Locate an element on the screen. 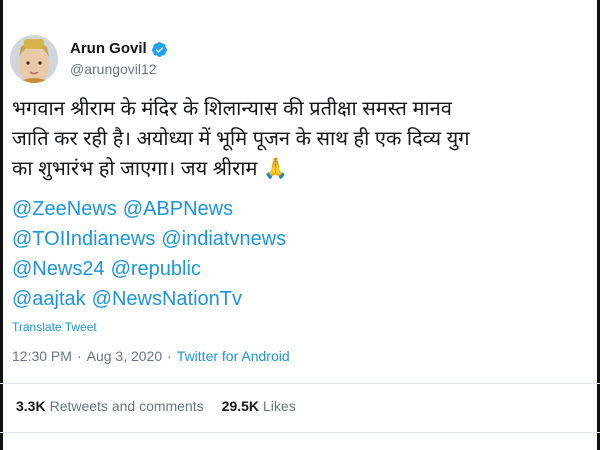 The height and width of the screenshot is (450, 600). tweet-time: 12:30 PM is located at coordinates (42, 356).